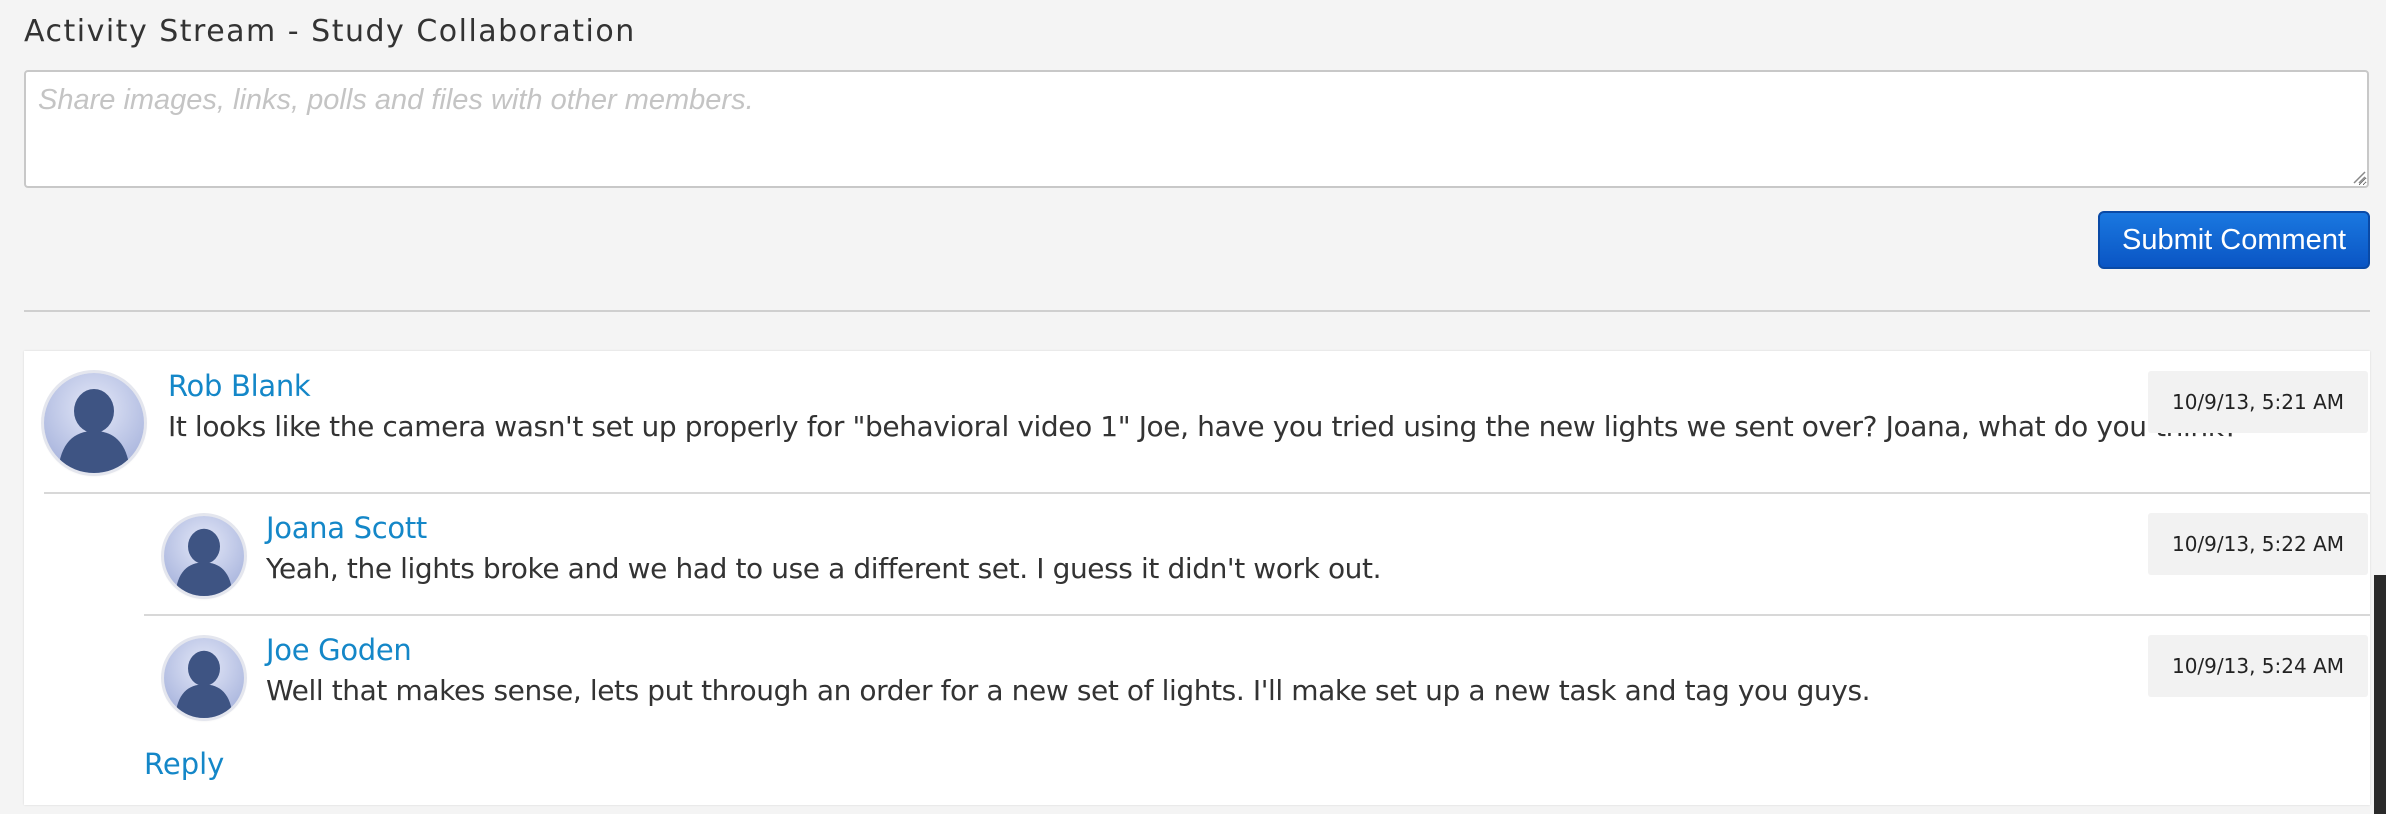 The image size is (2386, 814). What do you see at coordinates (2380, 694) in the screenshot?
I see `scrollbar` at bounding box center [2380, 694].